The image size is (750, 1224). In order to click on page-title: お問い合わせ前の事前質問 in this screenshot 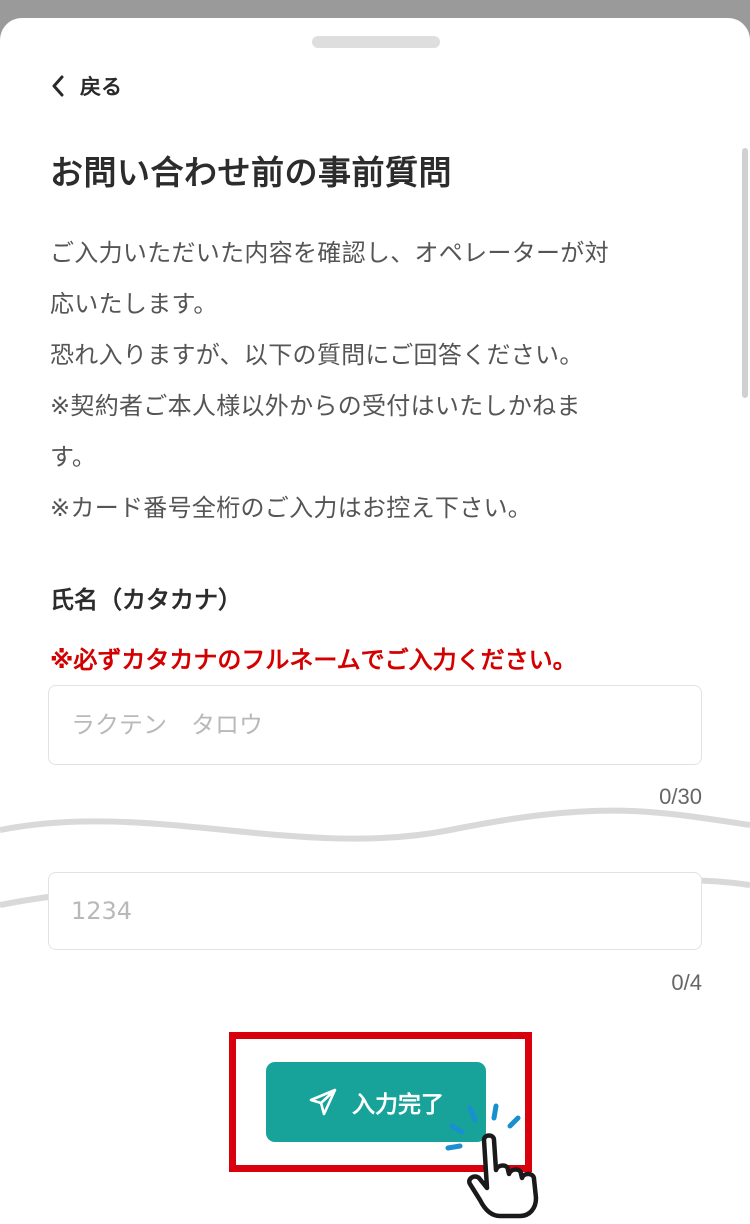, I will do `click(251, 172)`.